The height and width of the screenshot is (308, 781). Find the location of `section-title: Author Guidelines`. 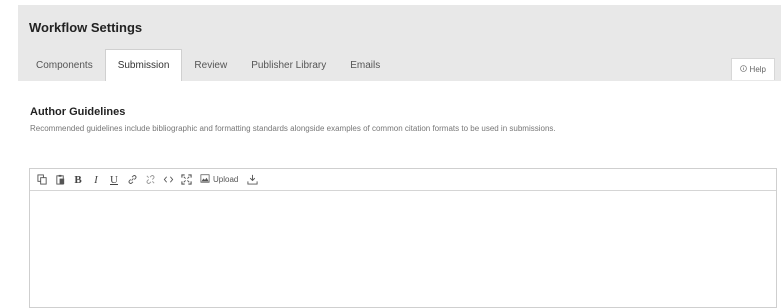

section-title: Author Guidelines is located at coordinates (78, 112).